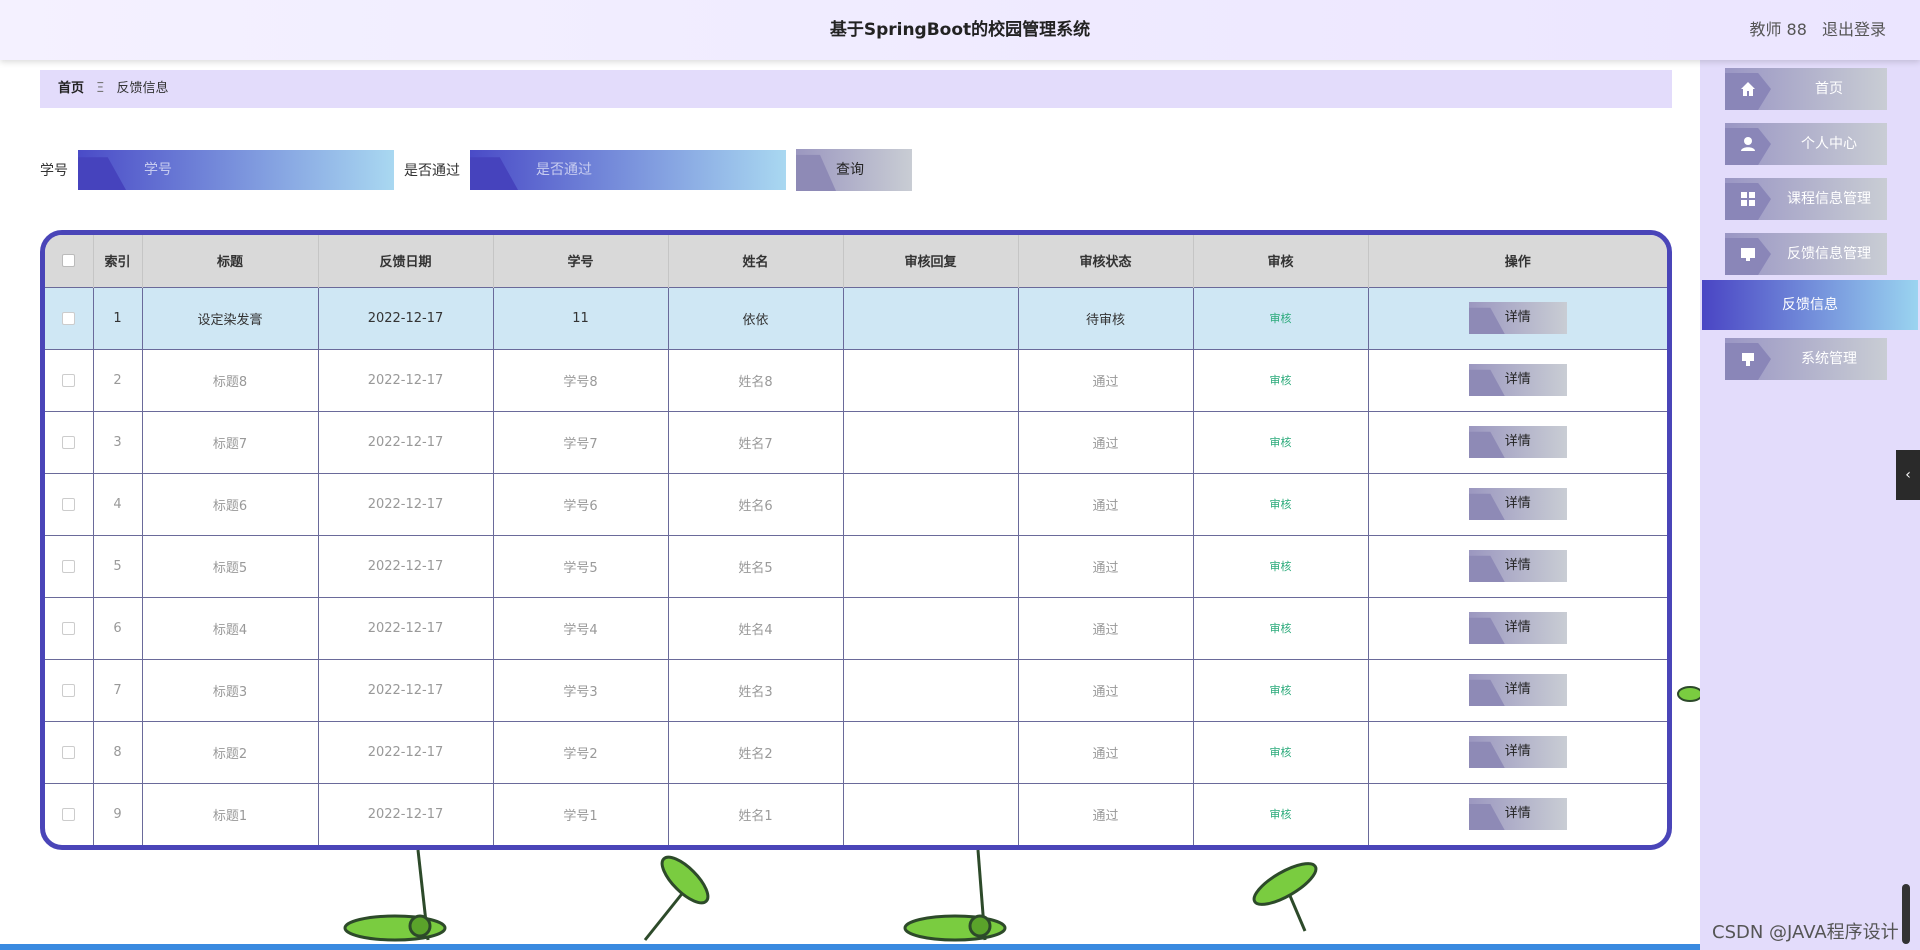 The height and width of the screenshot is (950, 1920). I want to click on sidebar-item-course: 课程信息管理, so click(1806, 199).